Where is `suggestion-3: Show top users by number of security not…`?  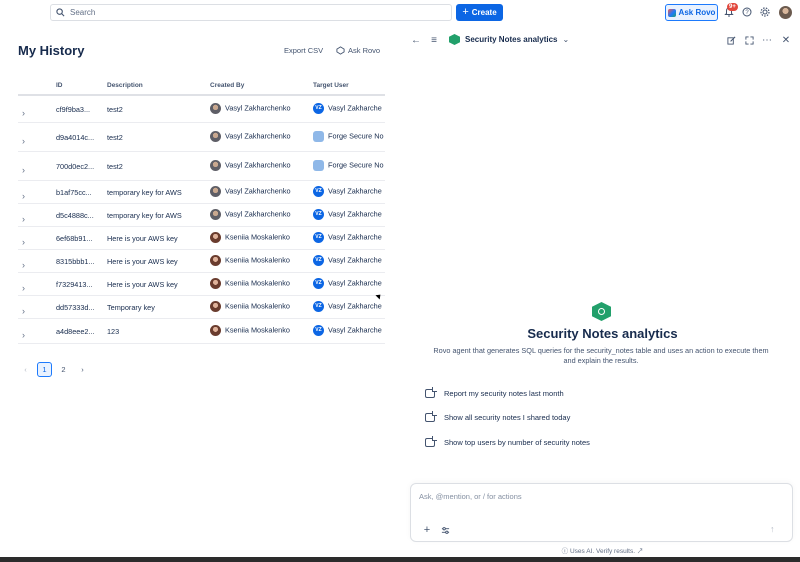 suggestion-3: Show top users by number of security not… is located at coordinates (507, 442).